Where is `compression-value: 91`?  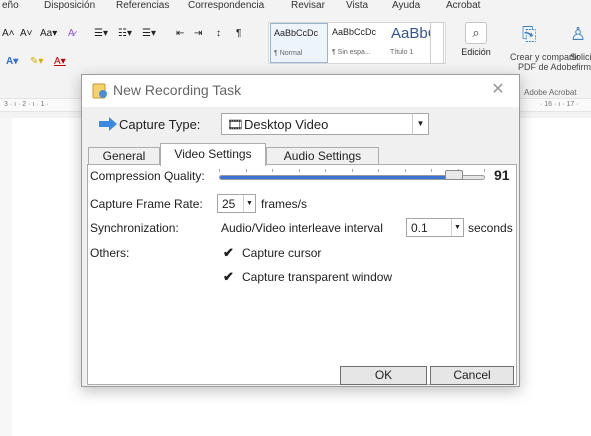 compression-value: 91 is located at coordinates (502, 175).